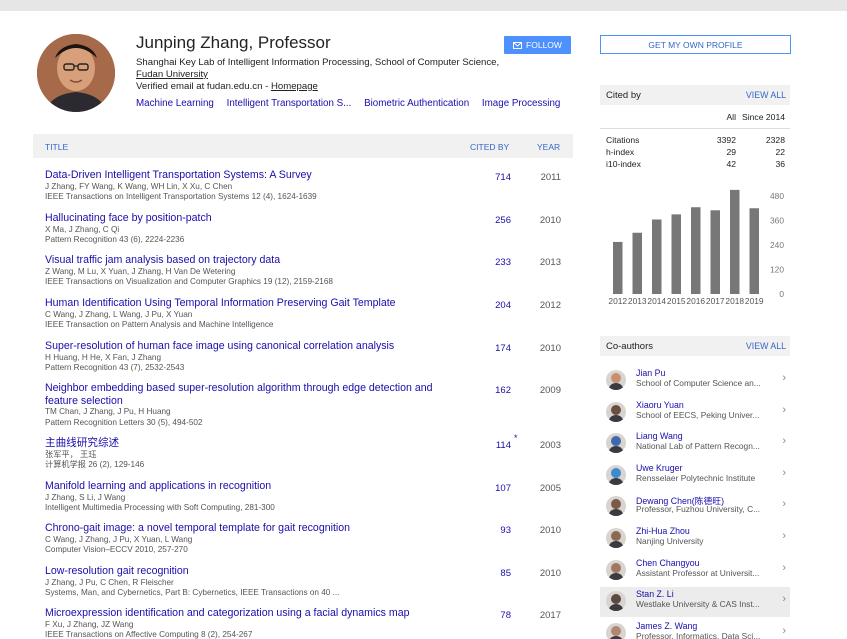 This screenshot has height=639, width=847. Describe the element at coordinates (548, 147) in the screenshot. I see `sort-by-year: YEAR` at that location.